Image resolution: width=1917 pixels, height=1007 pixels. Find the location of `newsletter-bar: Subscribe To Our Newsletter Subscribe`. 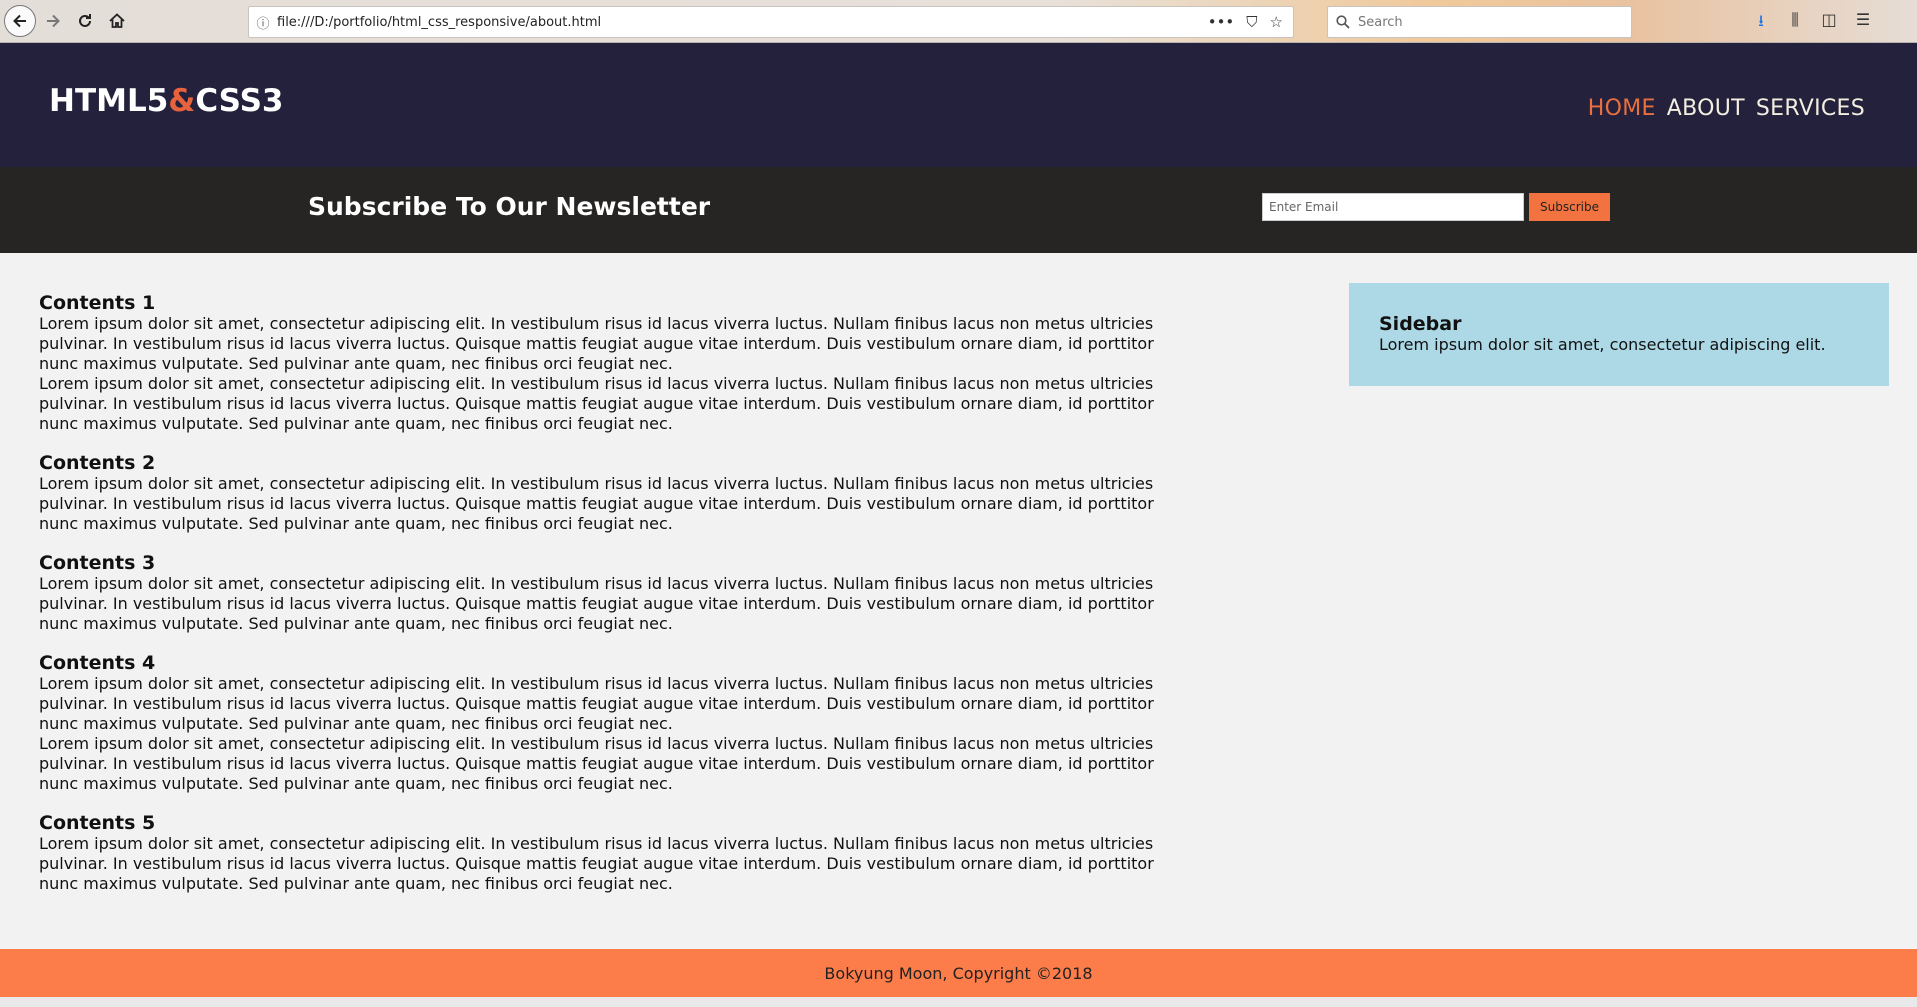

newsletter-bar: Subscribe To Our Newsletter Subscribe is located at coordinates (958, 210).